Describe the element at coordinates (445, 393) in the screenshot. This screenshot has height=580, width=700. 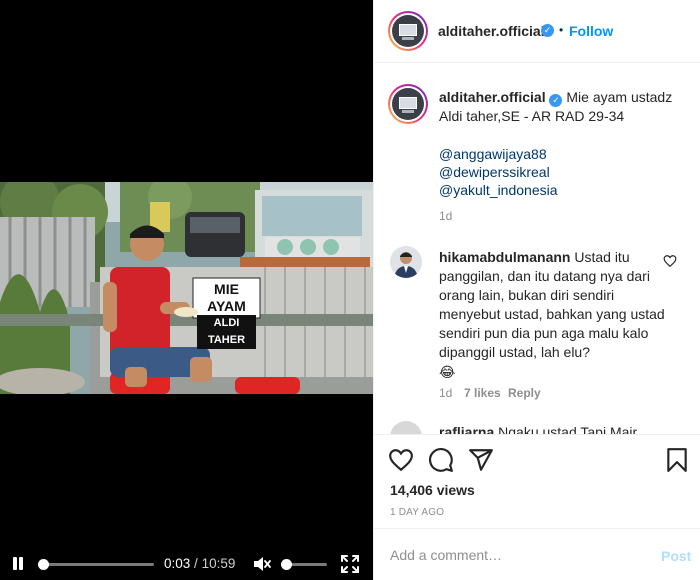
I see `comment-time: 1d` at that location.